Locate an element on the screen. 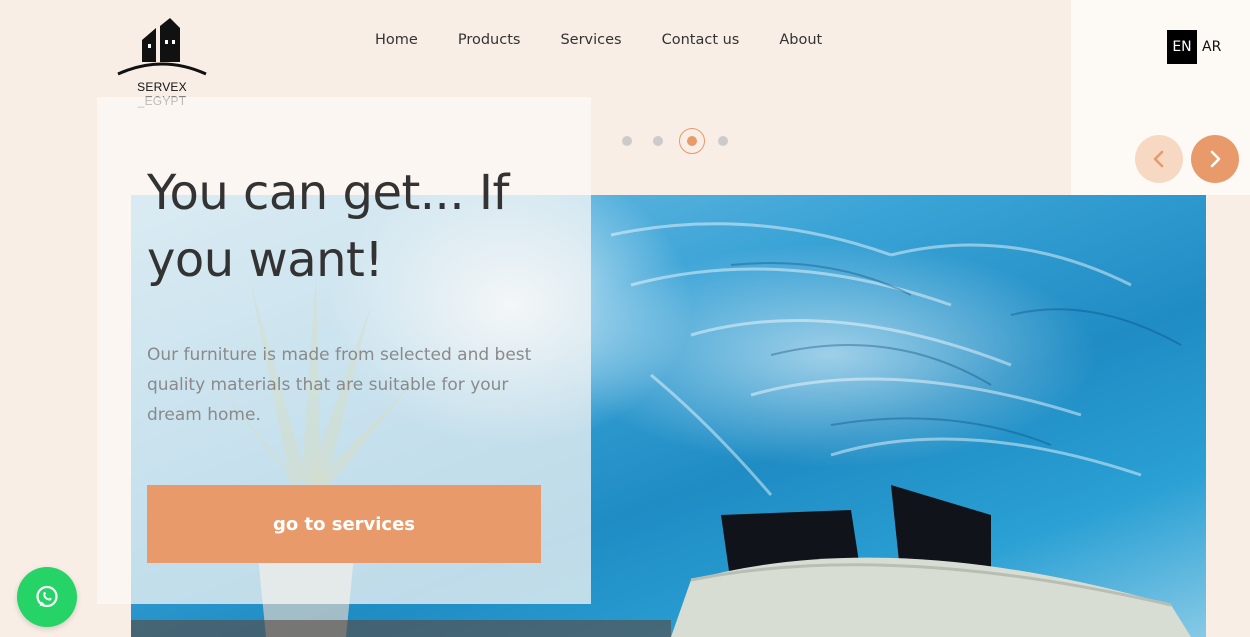  chevron-left-icon is located at coordinates (1158, 159).